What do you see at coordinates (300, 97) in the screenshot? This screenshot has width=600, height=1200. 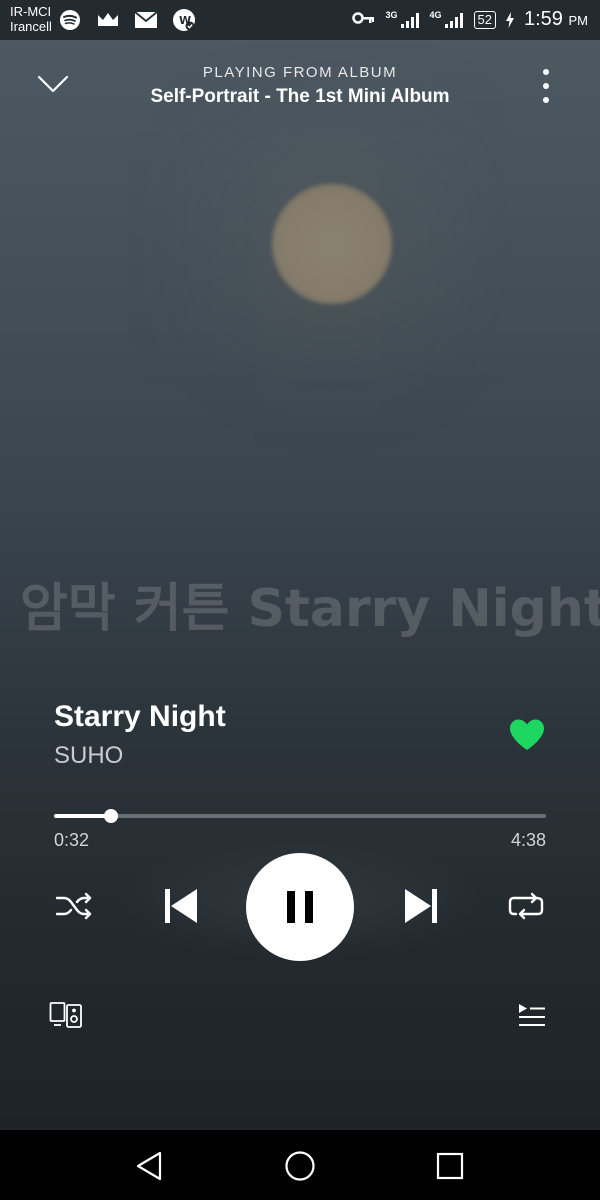 I see `album-title: Self-Portrait - The 1st Mini Album` at bounding box center [300, 97].